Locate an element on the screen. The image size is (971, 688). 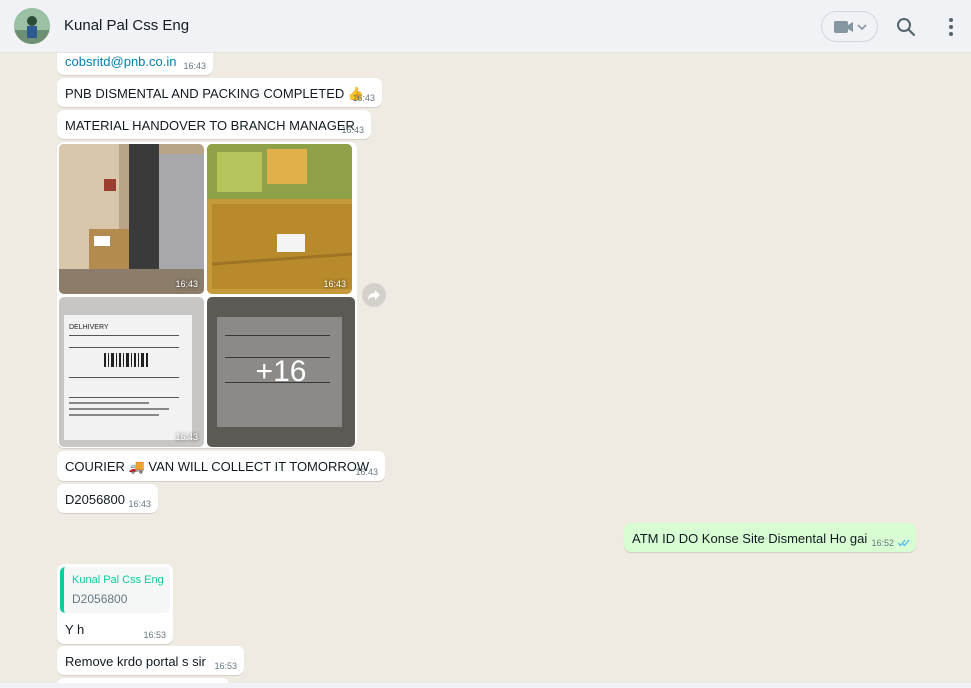
message-text: COURIER 🚚 VAN WILL COLLECT IT TOMORROW is located at coordinates (217, 466).